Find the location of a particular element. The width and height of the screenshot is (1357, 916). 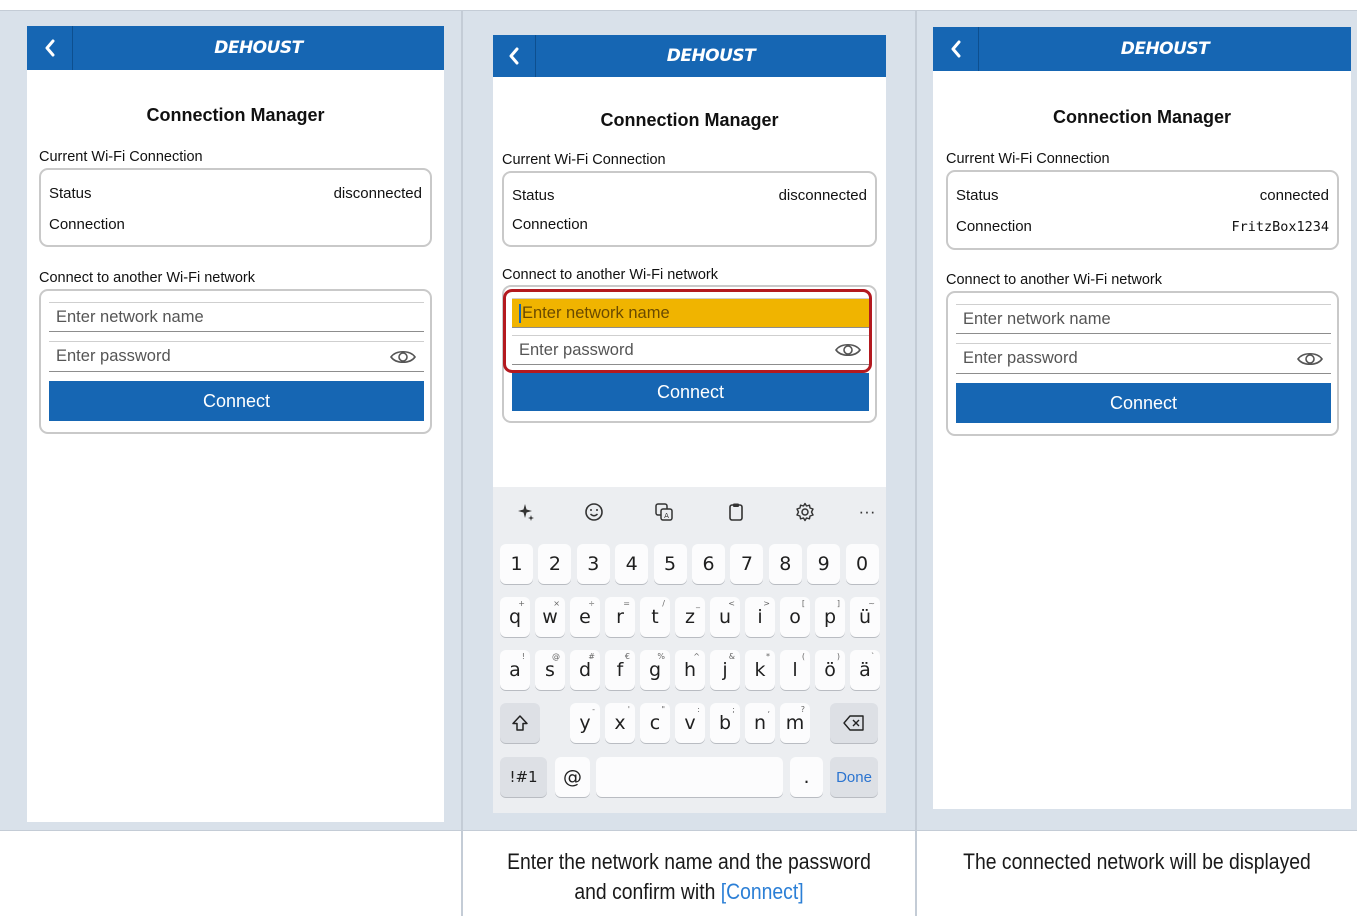

key-hint: ) is located at coordinates (838, 656).